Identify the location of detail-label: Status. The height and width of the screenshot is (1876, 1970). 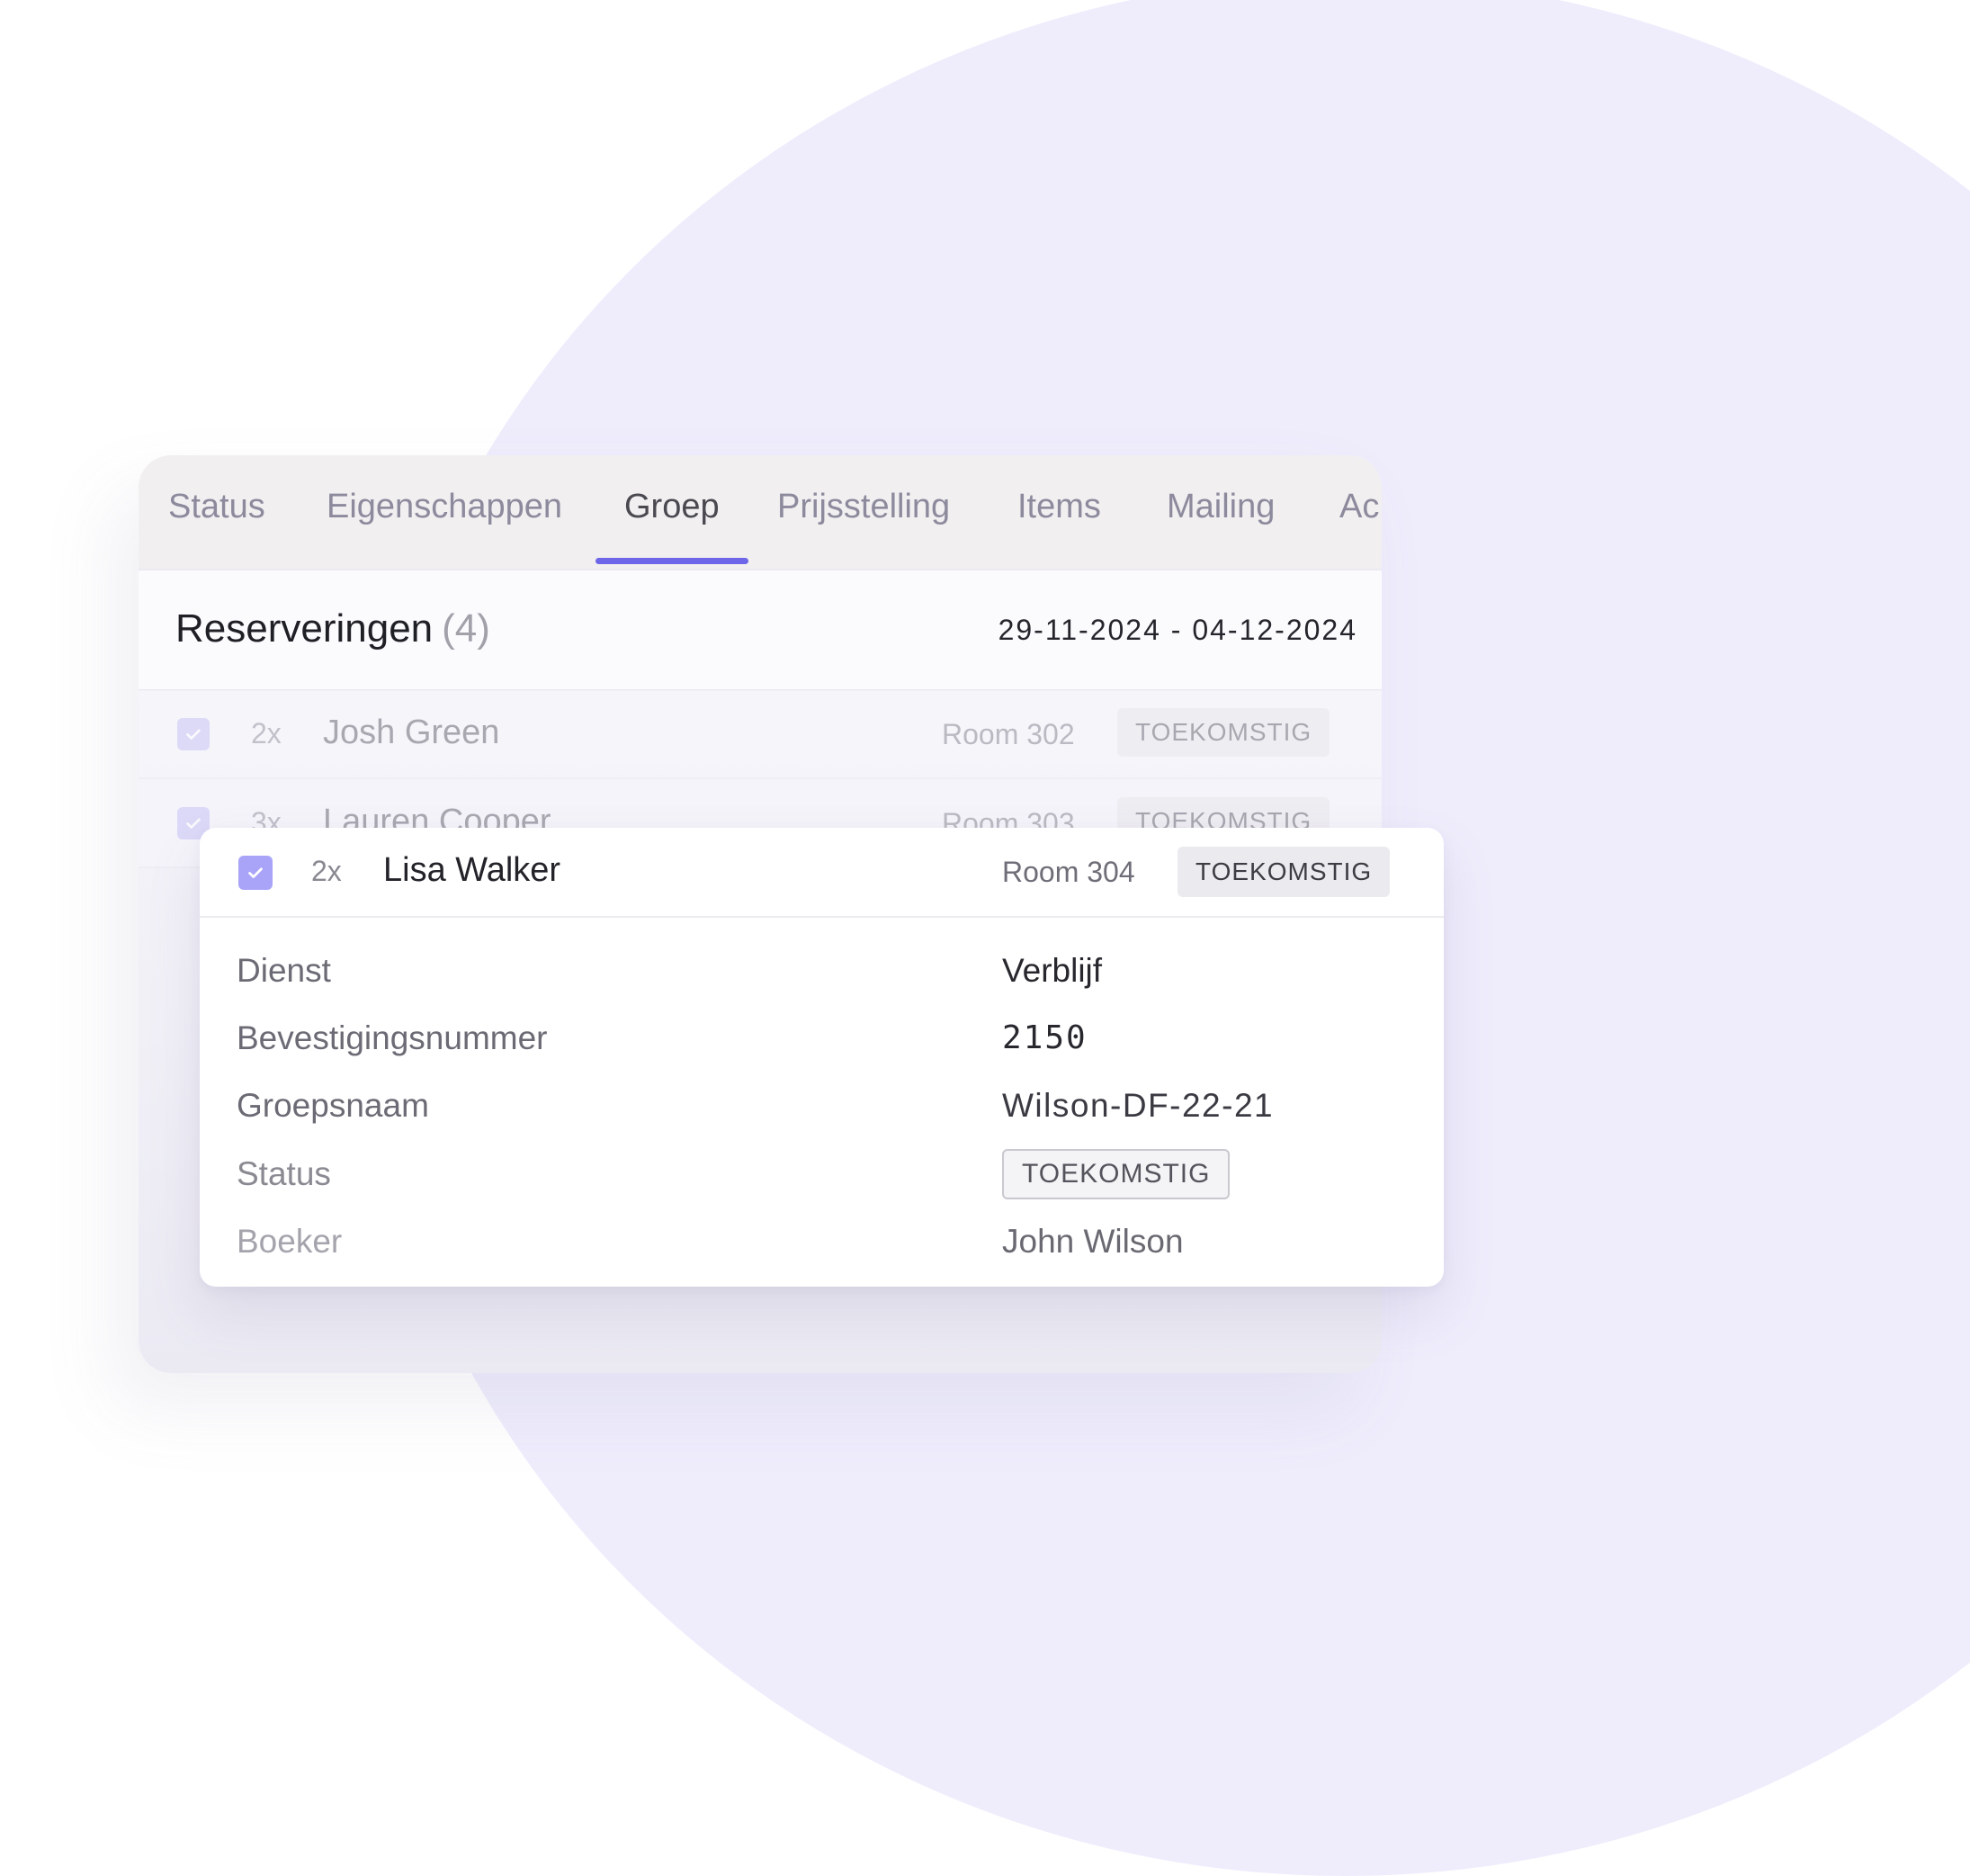
(284, 1173).